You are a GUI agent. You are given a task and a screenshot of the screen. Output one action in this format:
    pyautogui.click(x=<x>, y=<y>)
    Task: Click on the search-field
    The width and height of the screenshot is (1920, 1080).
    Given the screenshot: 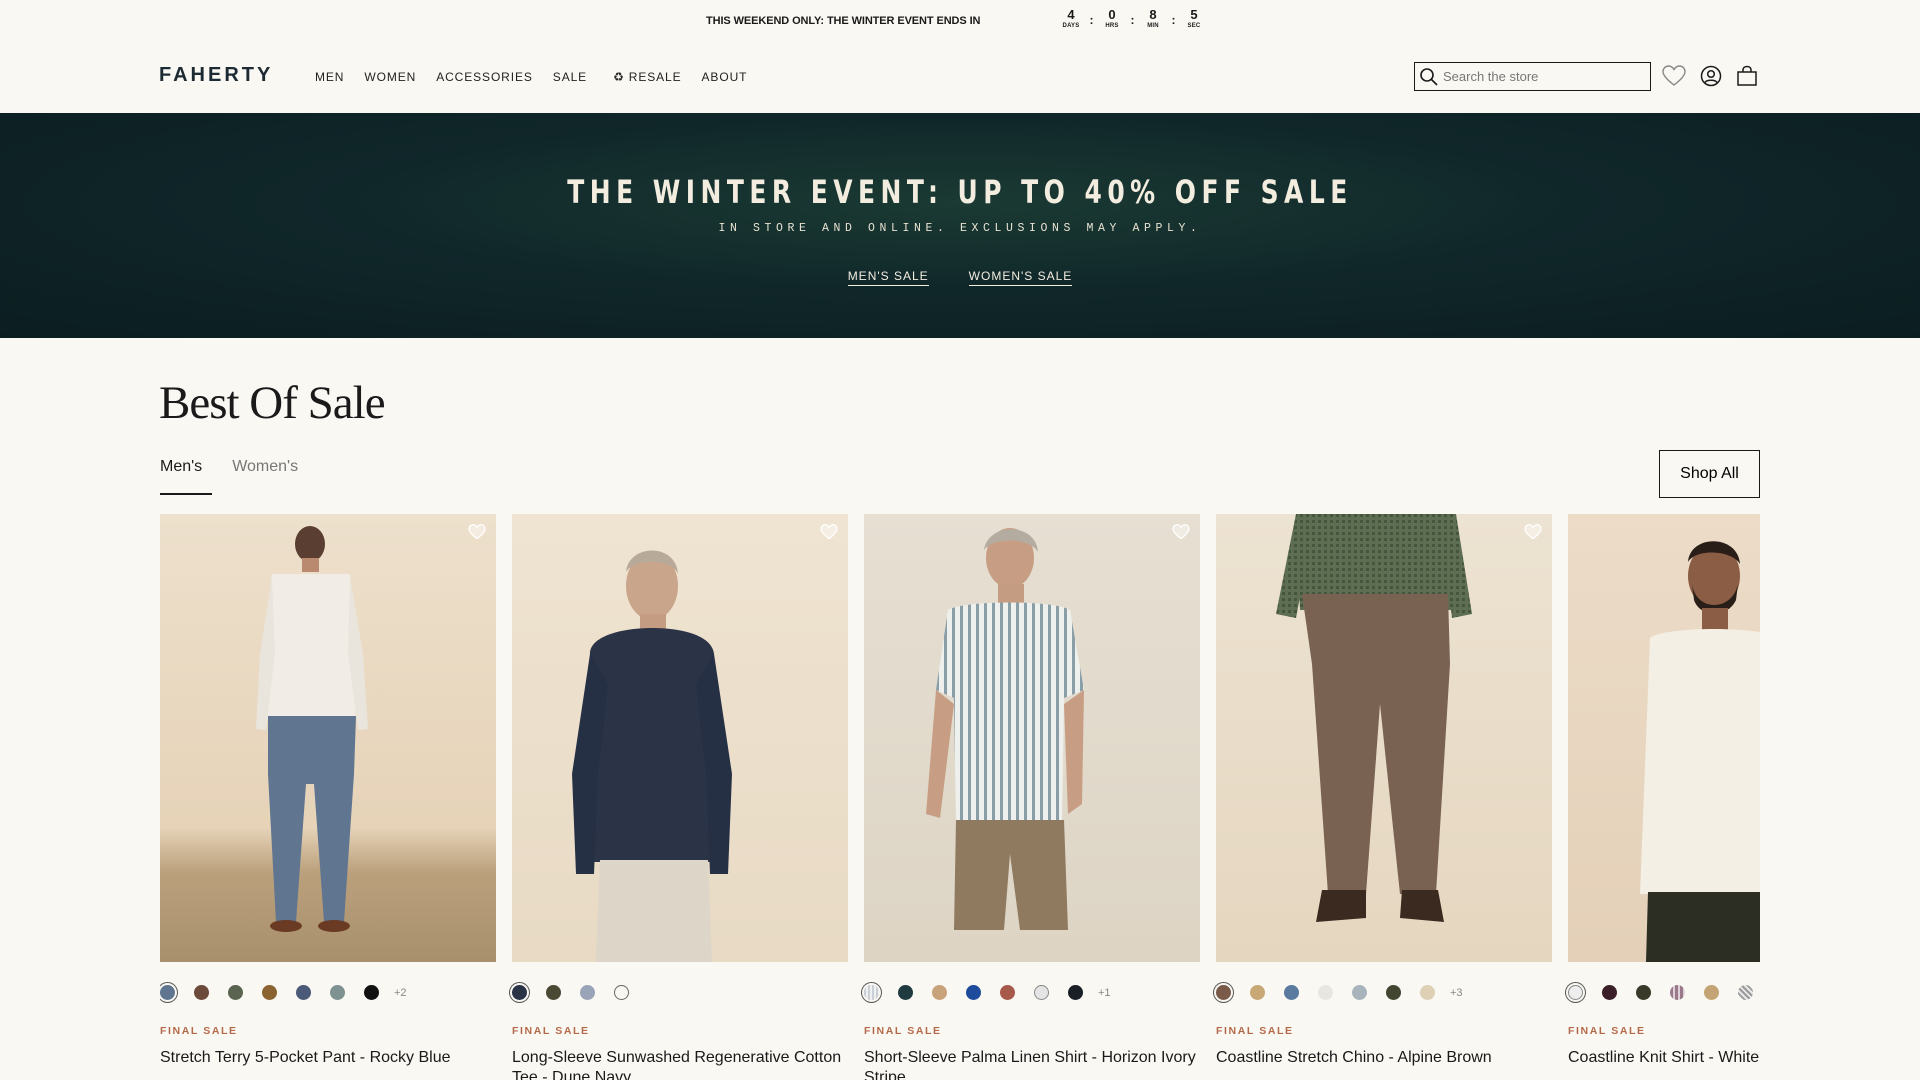 What is the action you would take?
    pyautogui.click(x=1532, y=76)
    